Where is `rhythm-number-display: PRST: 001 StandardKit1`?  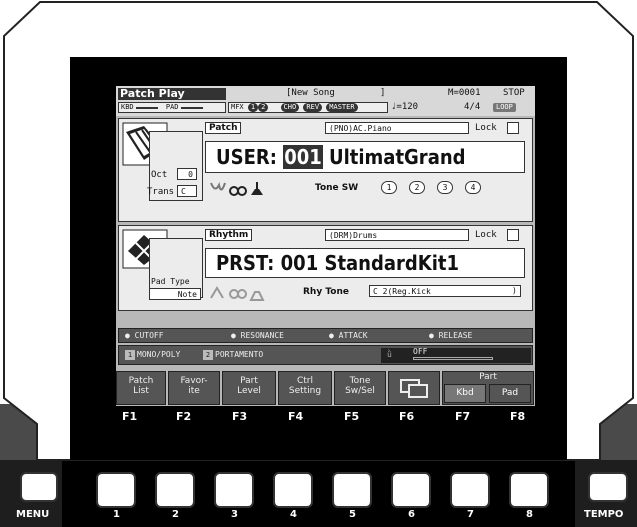
rhythm-number-display: PRST: 001 StandardKit1 is located at coordinates (365, 263).